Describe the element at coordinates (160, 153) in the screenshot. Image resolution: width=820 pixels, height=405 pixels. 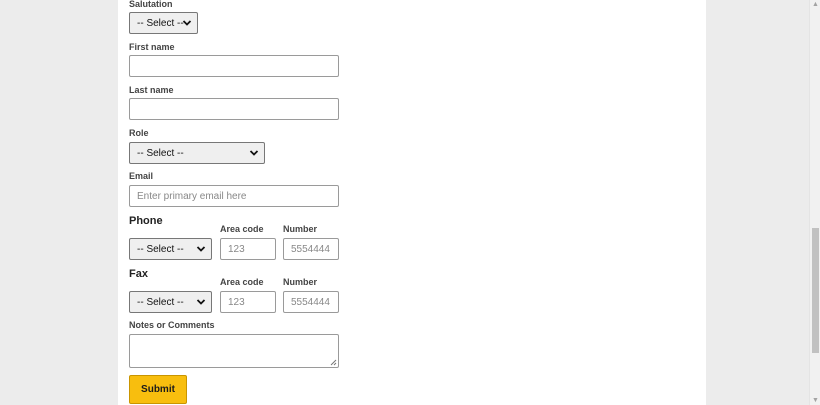
I see `role-value: -- Select --` at that location.